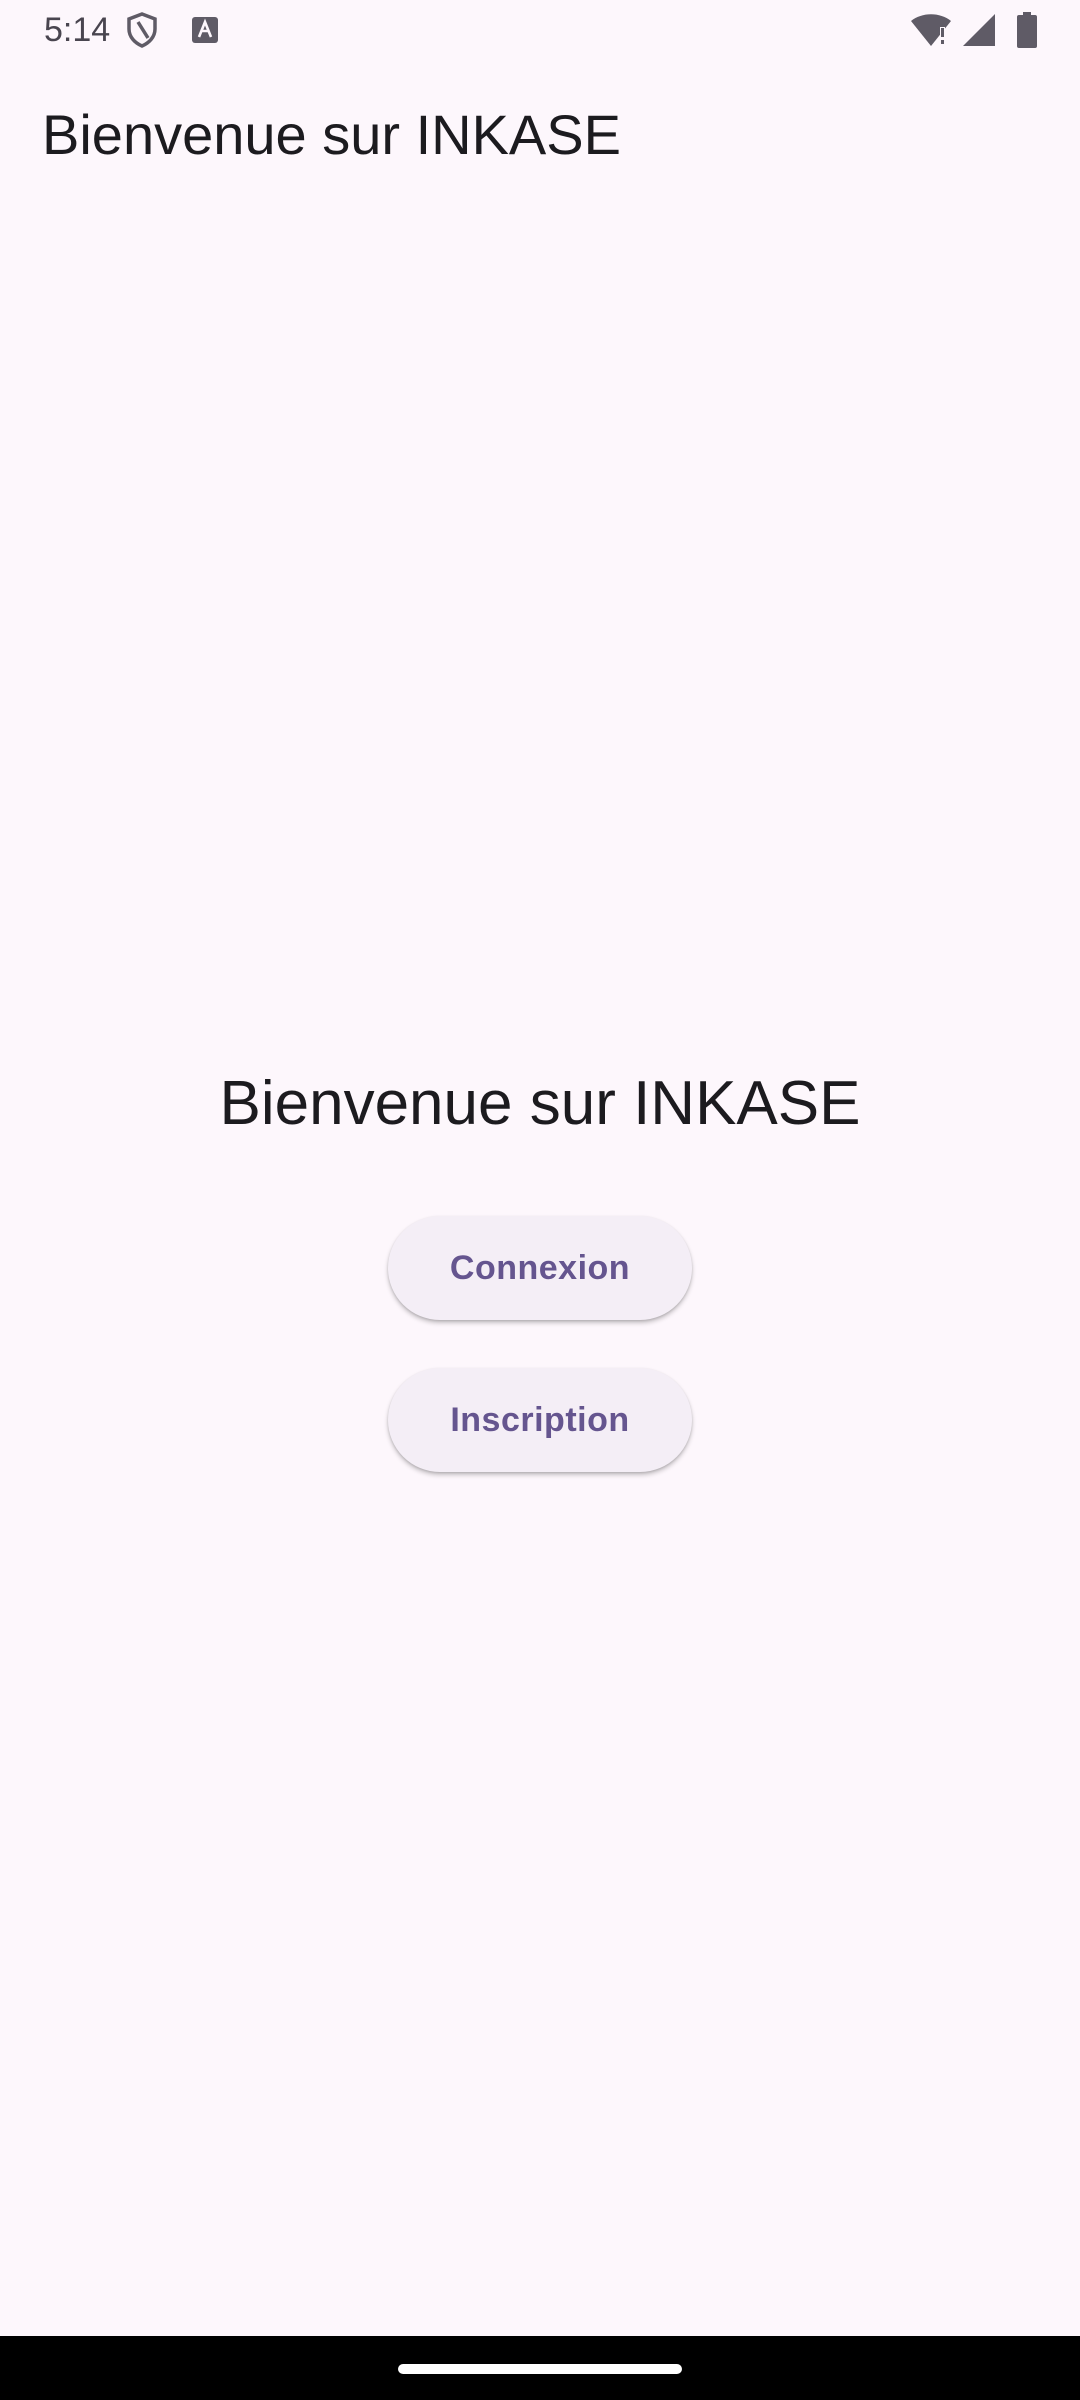  Describe the element at coordinates (540, 31) in the screenshot. I see `status-bar: 5:14` at that location.